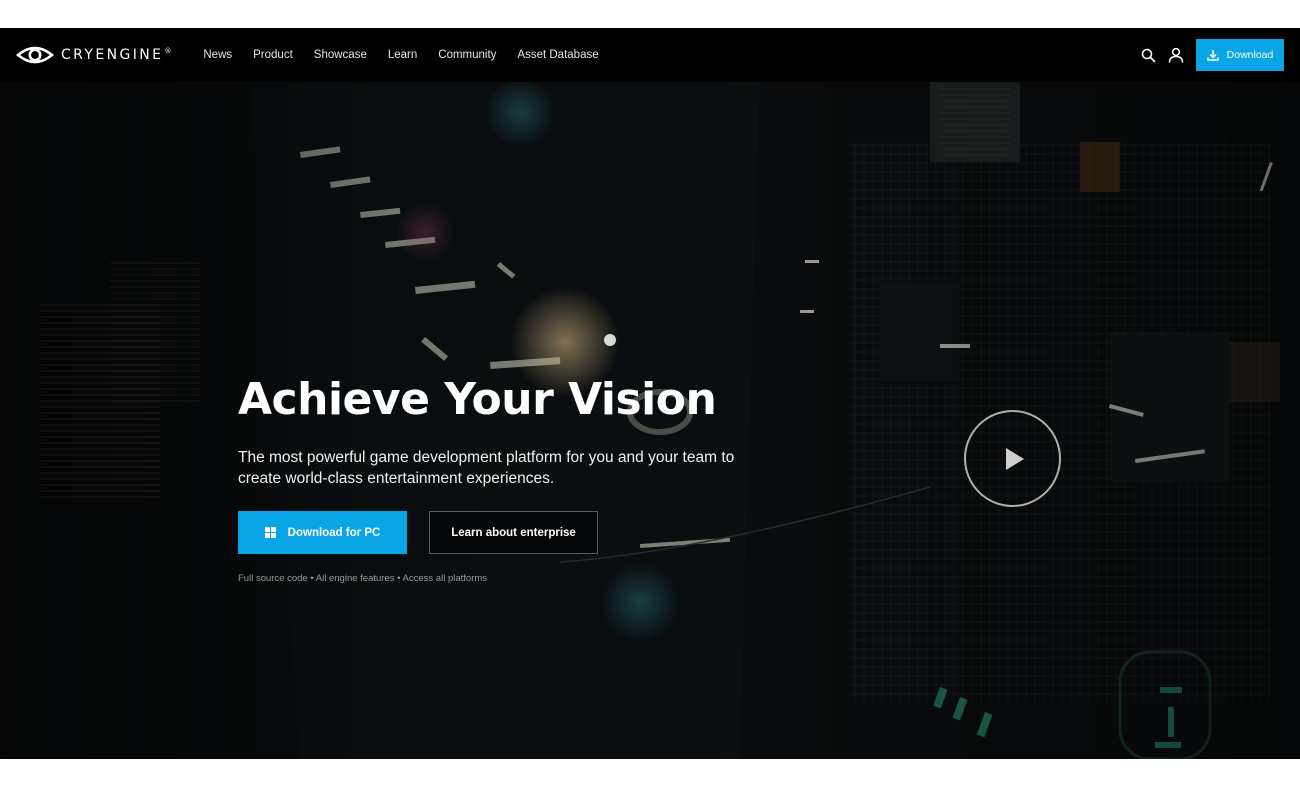 This screenshot has height=788, width=1300. What do you see at coordinates (270, 532) in the screenshot?
I see `windows-icon` at bounding box center [270, 532].